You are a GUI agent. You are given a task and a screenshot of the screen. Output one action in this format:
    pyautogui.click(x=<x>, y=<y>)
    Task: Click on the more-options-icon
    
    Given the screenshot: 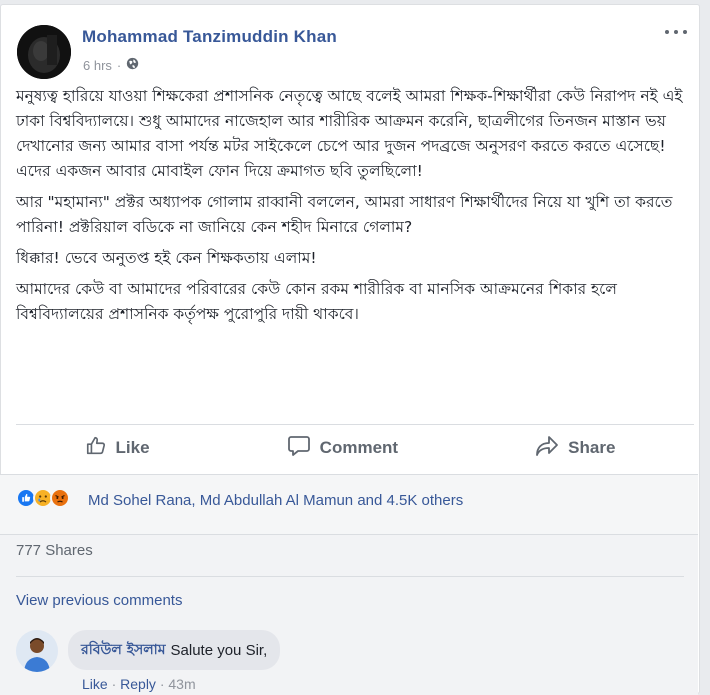 What is the action you would take?
    pyautogui.click(x=676, y=32)
    